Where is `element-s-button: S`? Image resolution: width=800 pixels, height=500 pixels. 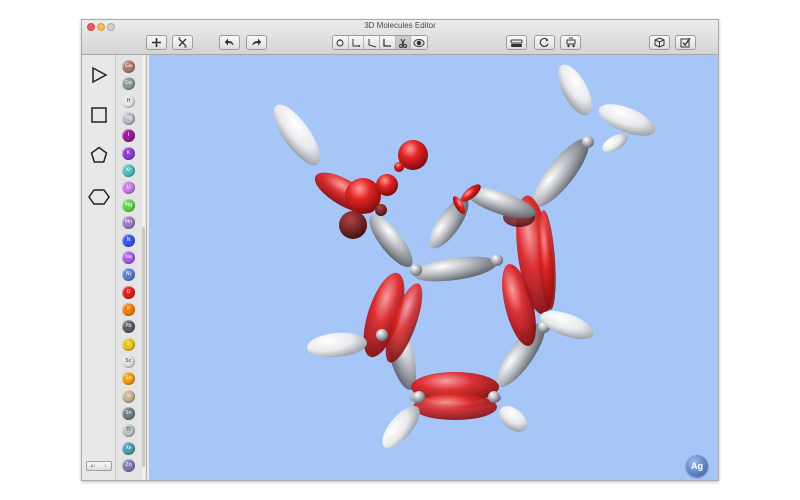
element-s-button: S is located at coordinates (128, 344).